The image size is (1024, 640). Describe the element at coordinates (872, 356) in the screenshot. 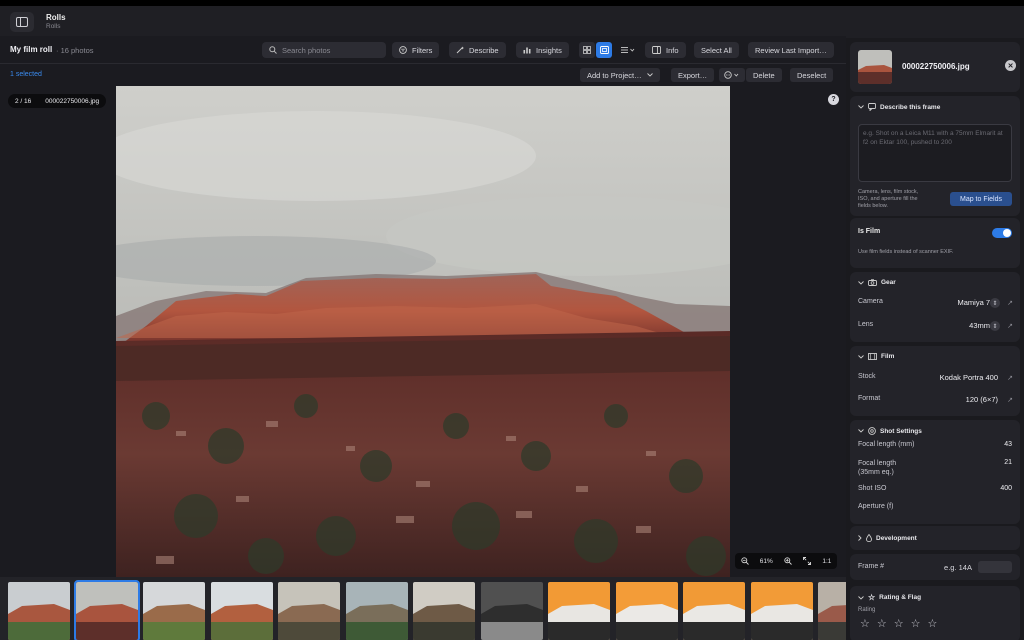

I see `film-icon` at that location.